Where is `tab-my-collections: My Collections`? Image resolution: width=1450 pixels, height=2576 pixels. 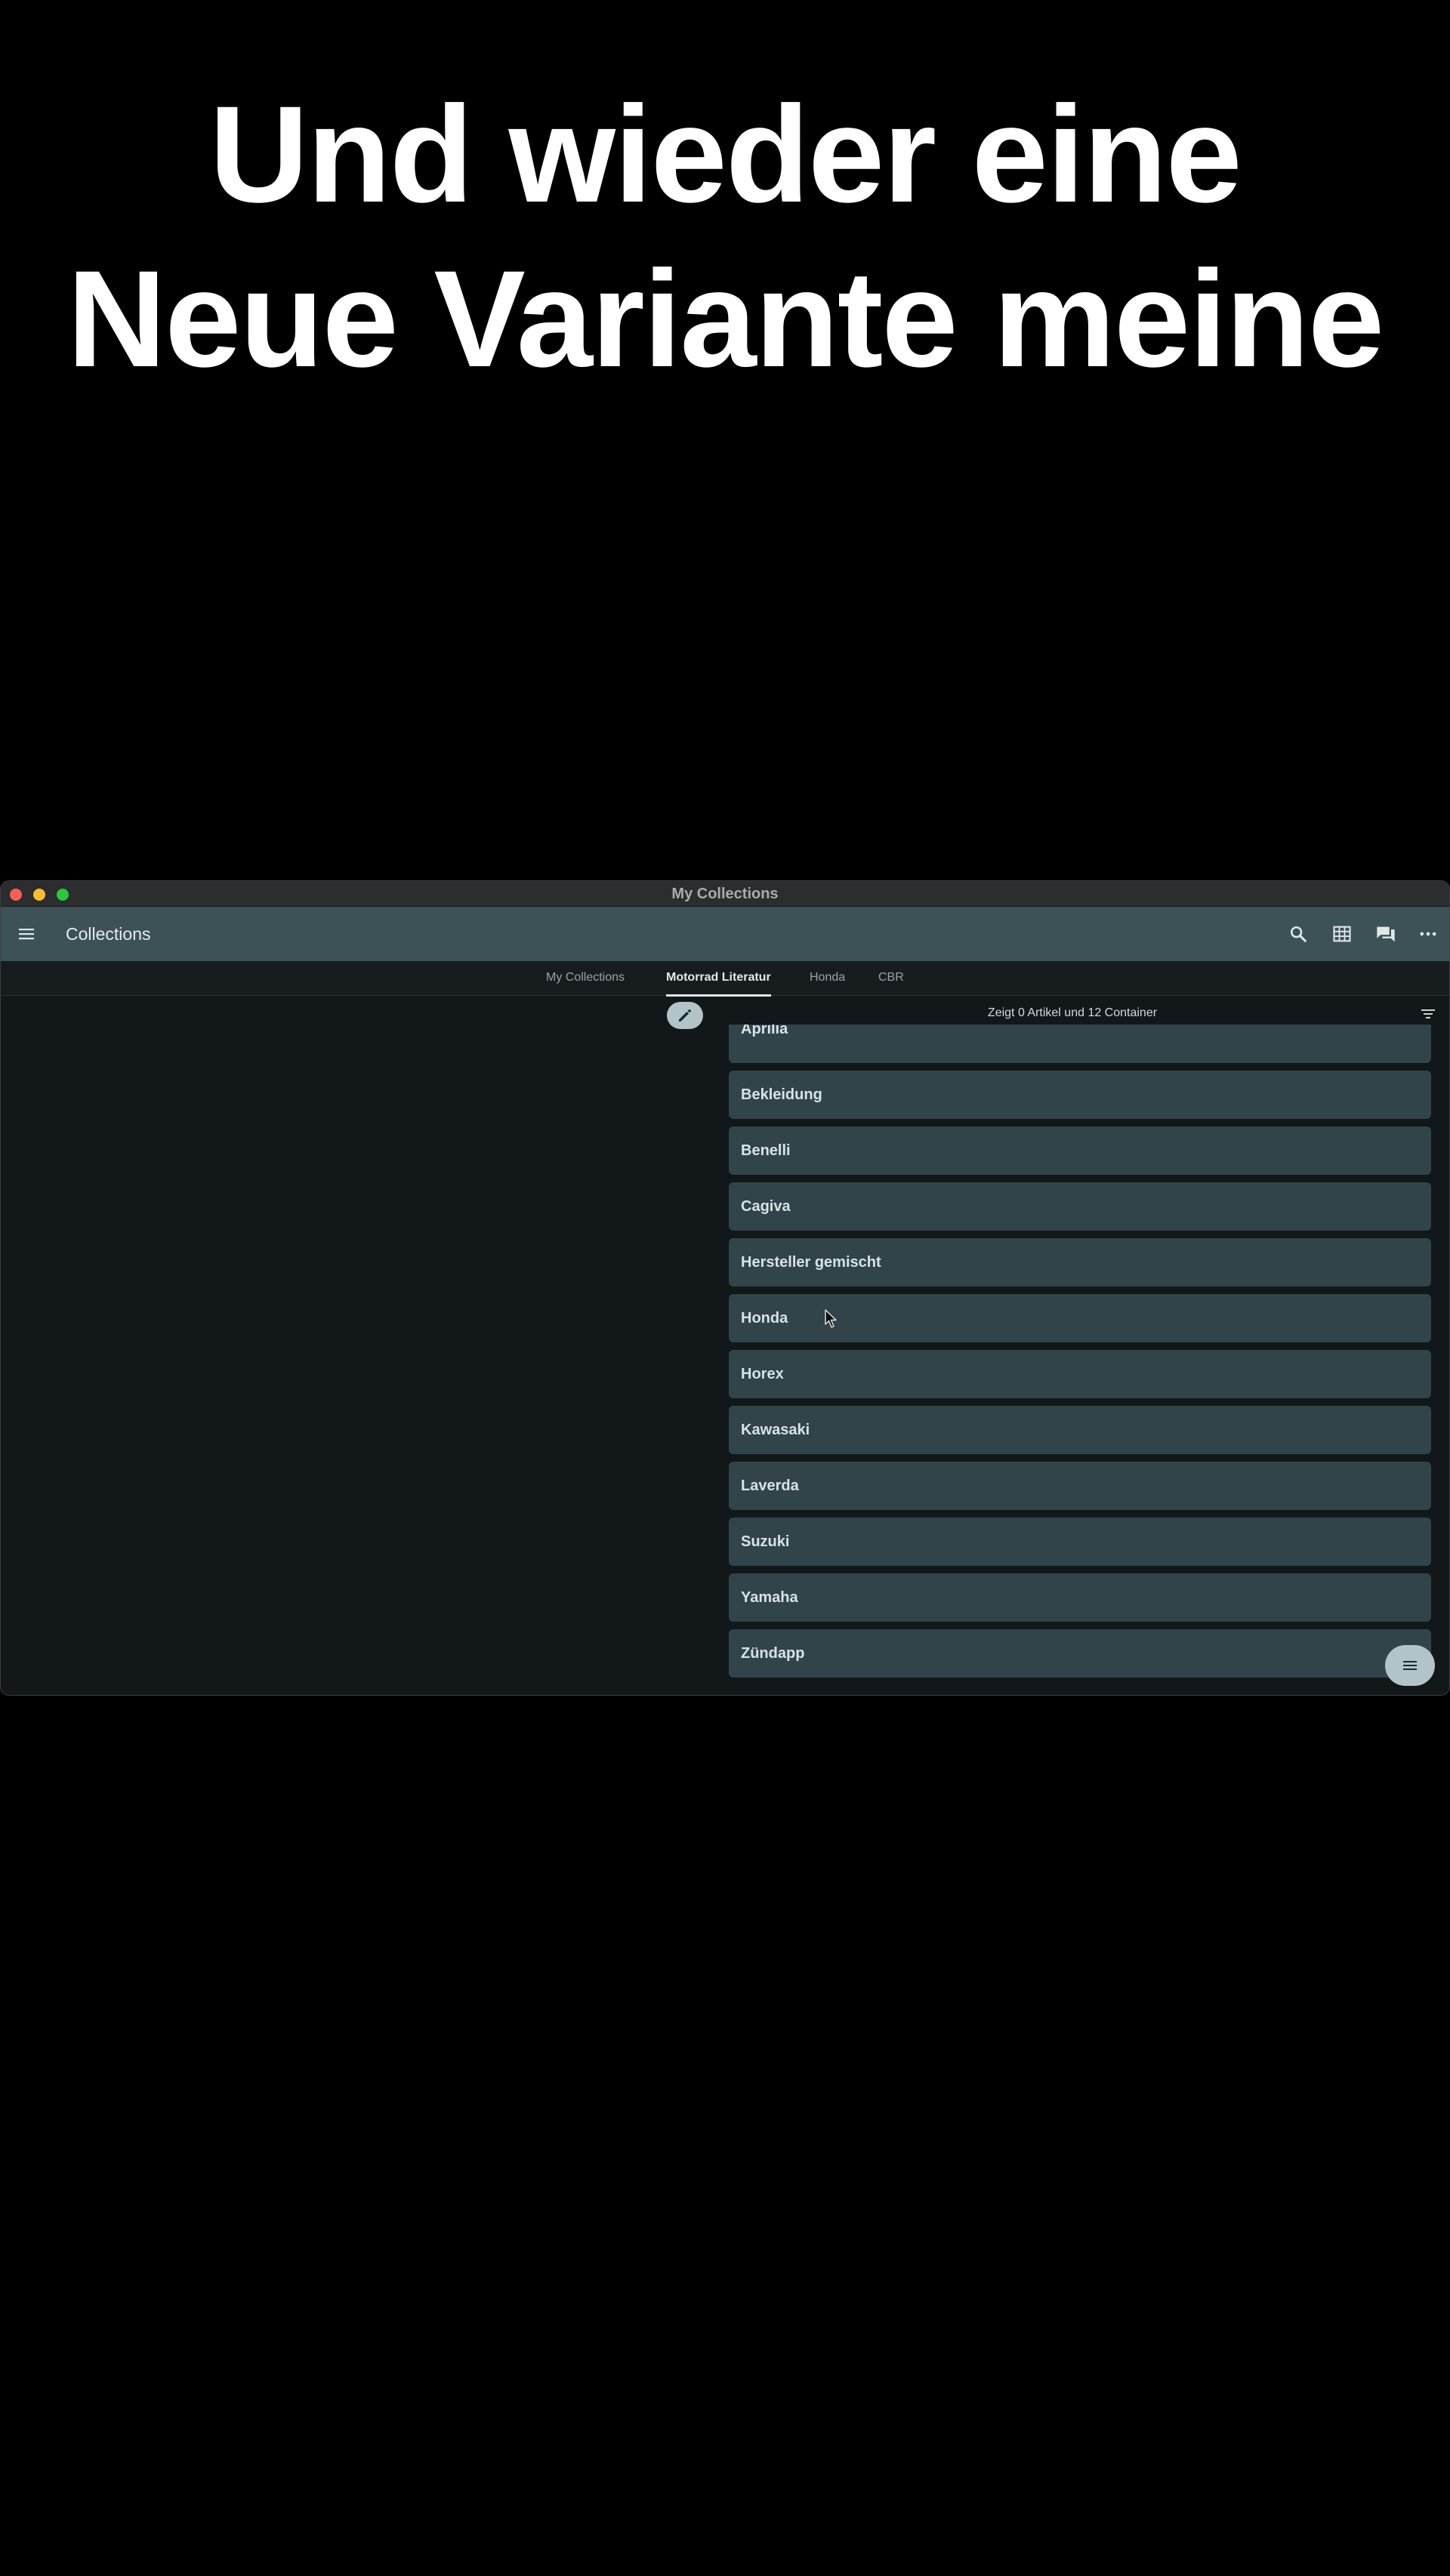
tab-my-collections: My Collections is located at coordinates (585, 979).